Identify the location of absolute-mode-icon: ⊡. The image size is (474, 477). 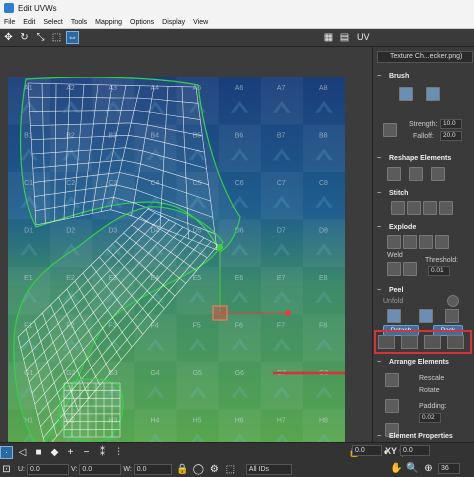
(6, 469).